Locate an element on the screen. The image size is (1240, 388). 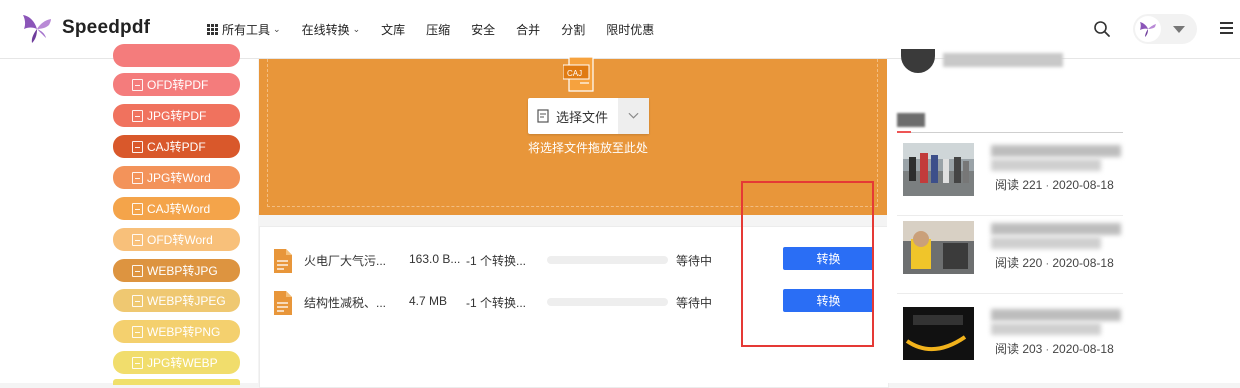
sidebar-tool-jpg-to-webp: JPG转WEBP is located at coordinates (176, 362).